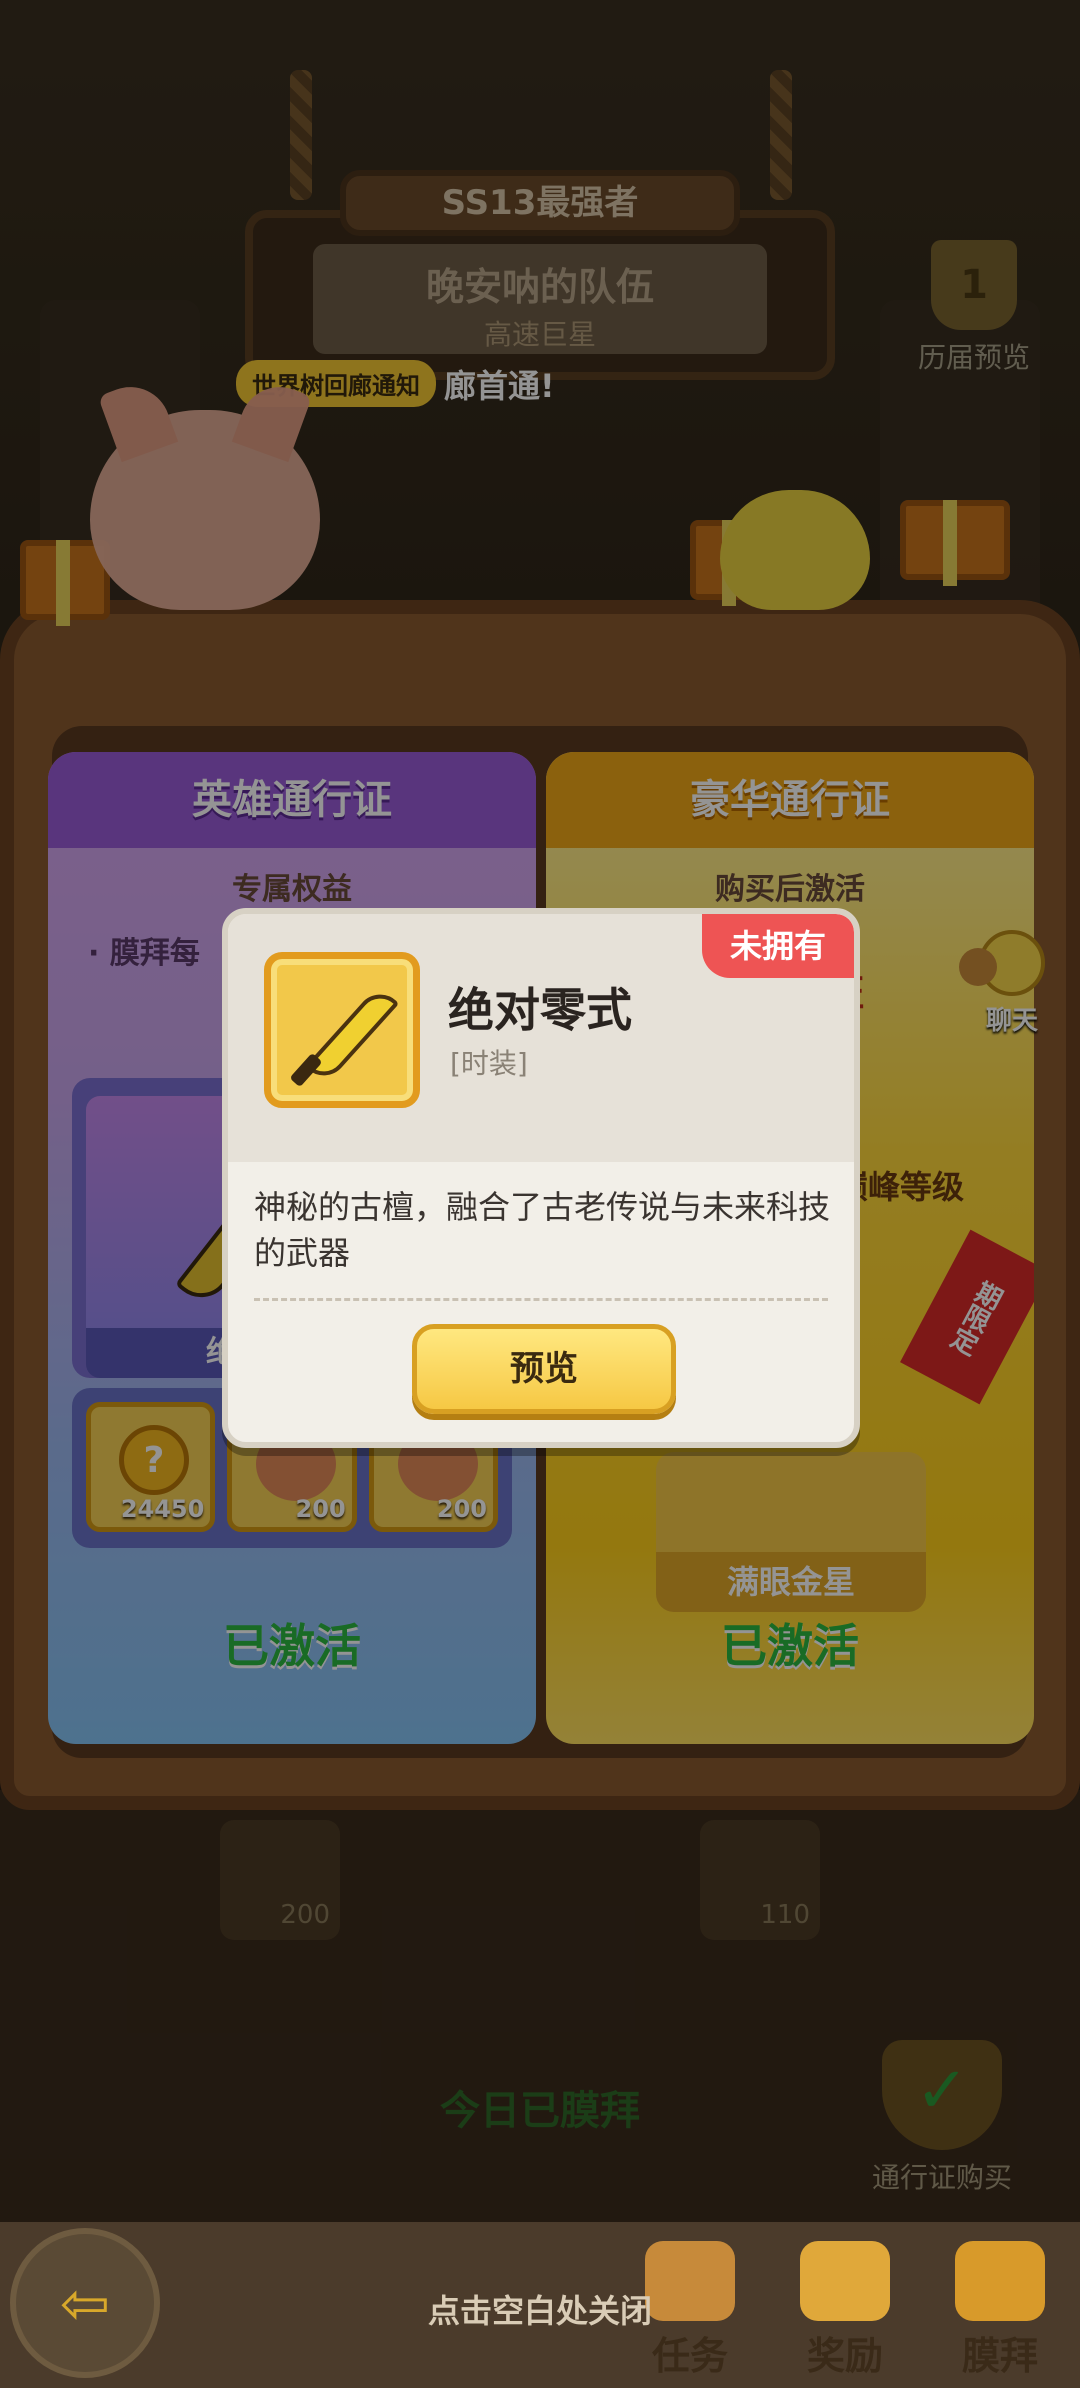  Describe the element at coordinates (999, 2356) in the screenshot. I see `tab-label: 膜拜` at that location.